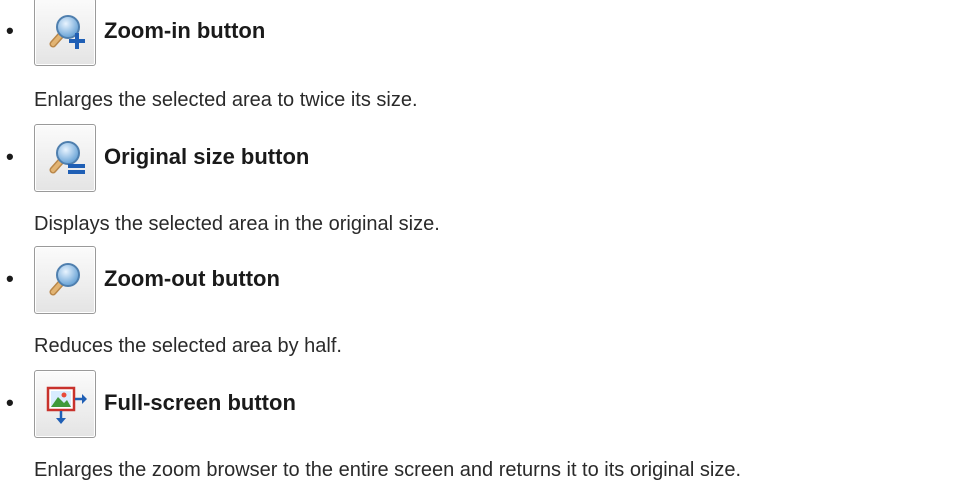 This screenshot has height=494, width=976. I want to click on zoom-in-button, so click(65, 33).